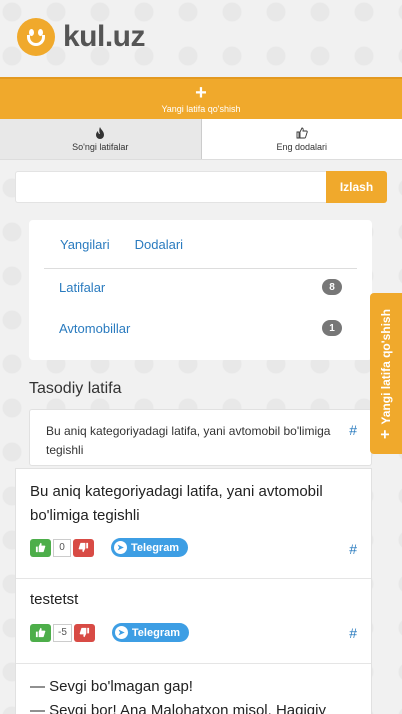 This screenshot has height=714, width=402. What do you see at coordinates (200, 287) in the screenshot?
I see `category-item-latifalar: Latifalar 8` at bounding box center [200, 287].